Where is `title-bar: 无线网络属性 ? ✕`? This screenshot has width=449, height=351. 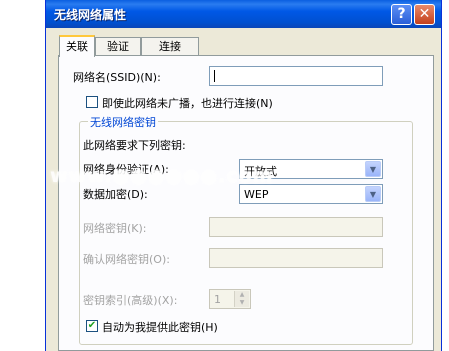
title-bar: 无线网络属性 ? ✕ is located at coordinates (243, 14).